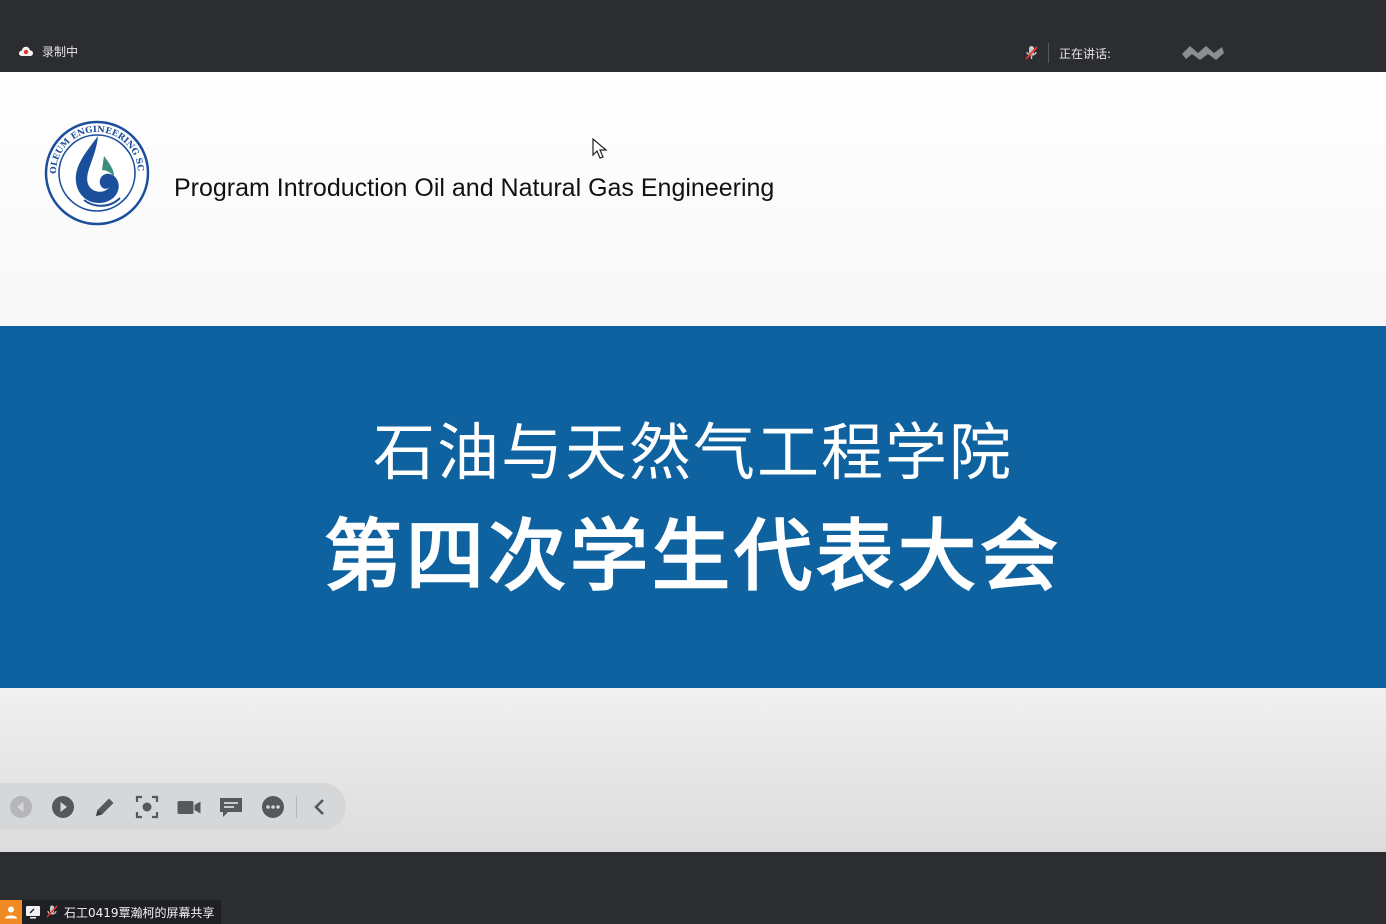  Describe the element at coordinates (60, 51) in the screenshot. I see `recording-label: 录制中` at that location.